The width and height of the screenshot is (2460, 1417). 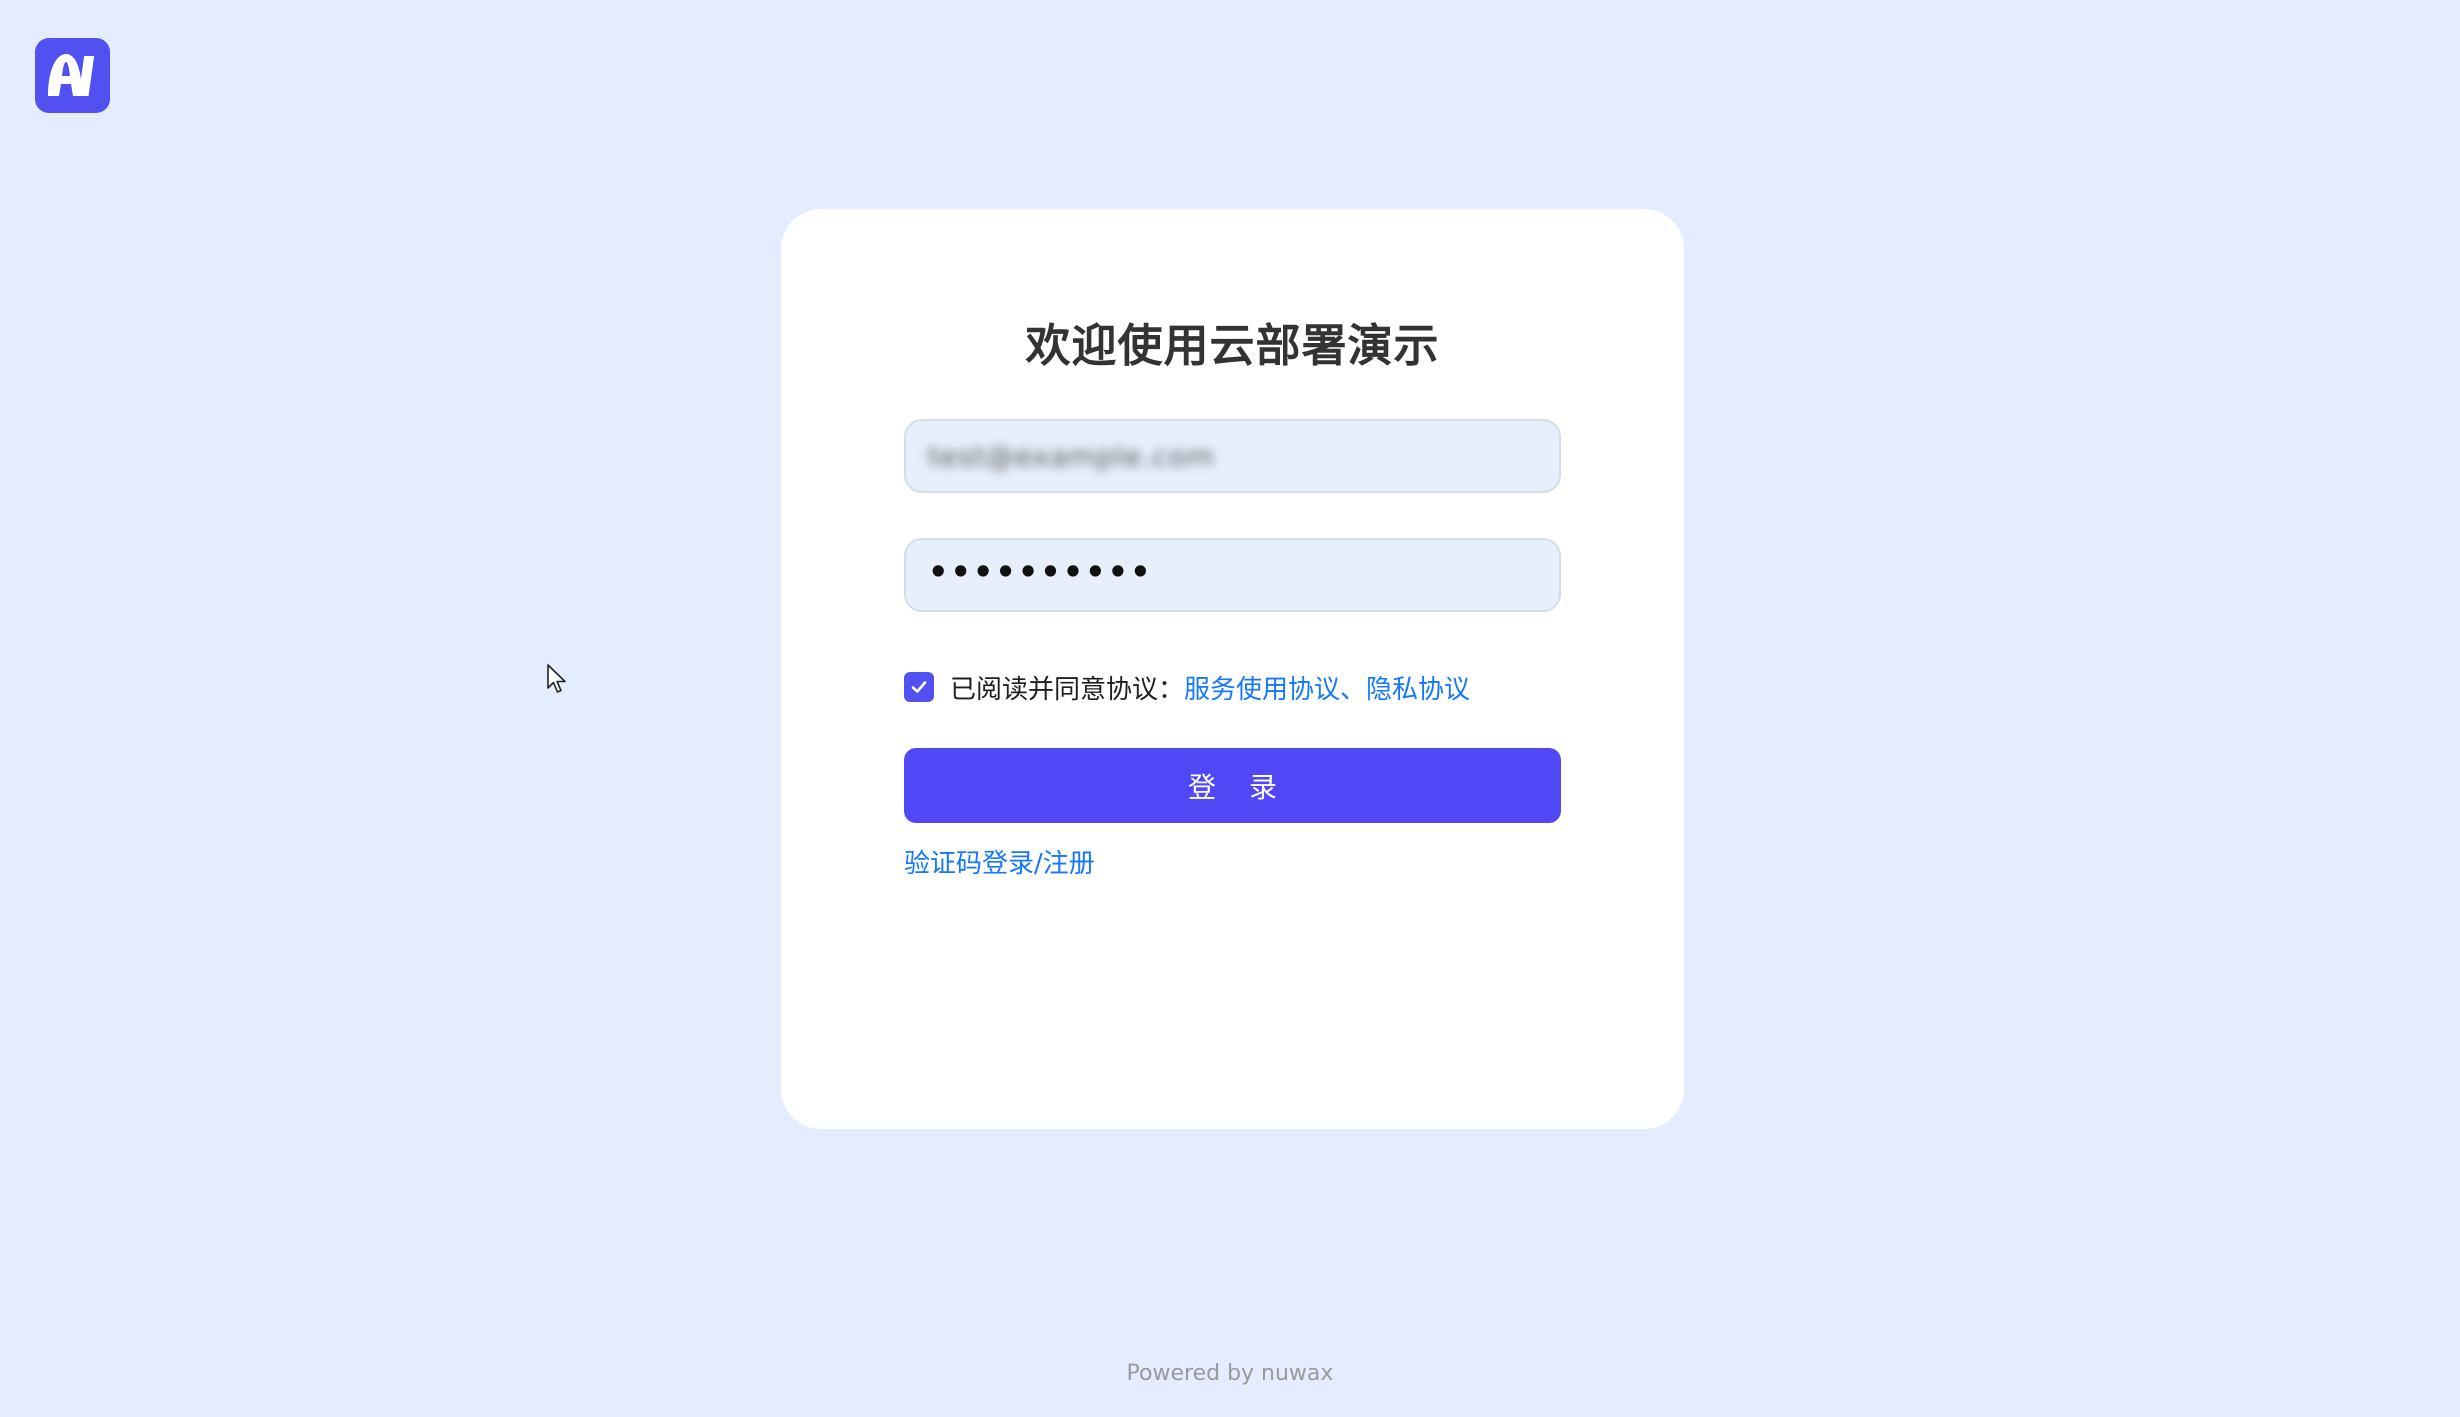 I want to click on agreement-row: 已阅读并同意协议： 服务使用协议、隐私协议, so click(x=1187, y=687).